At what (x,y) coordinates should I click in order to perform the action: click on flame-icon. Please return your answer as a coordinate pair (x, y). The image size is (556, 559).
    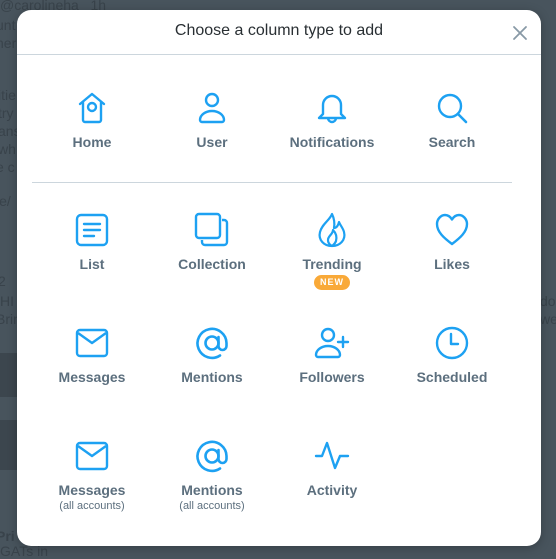
    Looking at the image, I should click on (332, 230).